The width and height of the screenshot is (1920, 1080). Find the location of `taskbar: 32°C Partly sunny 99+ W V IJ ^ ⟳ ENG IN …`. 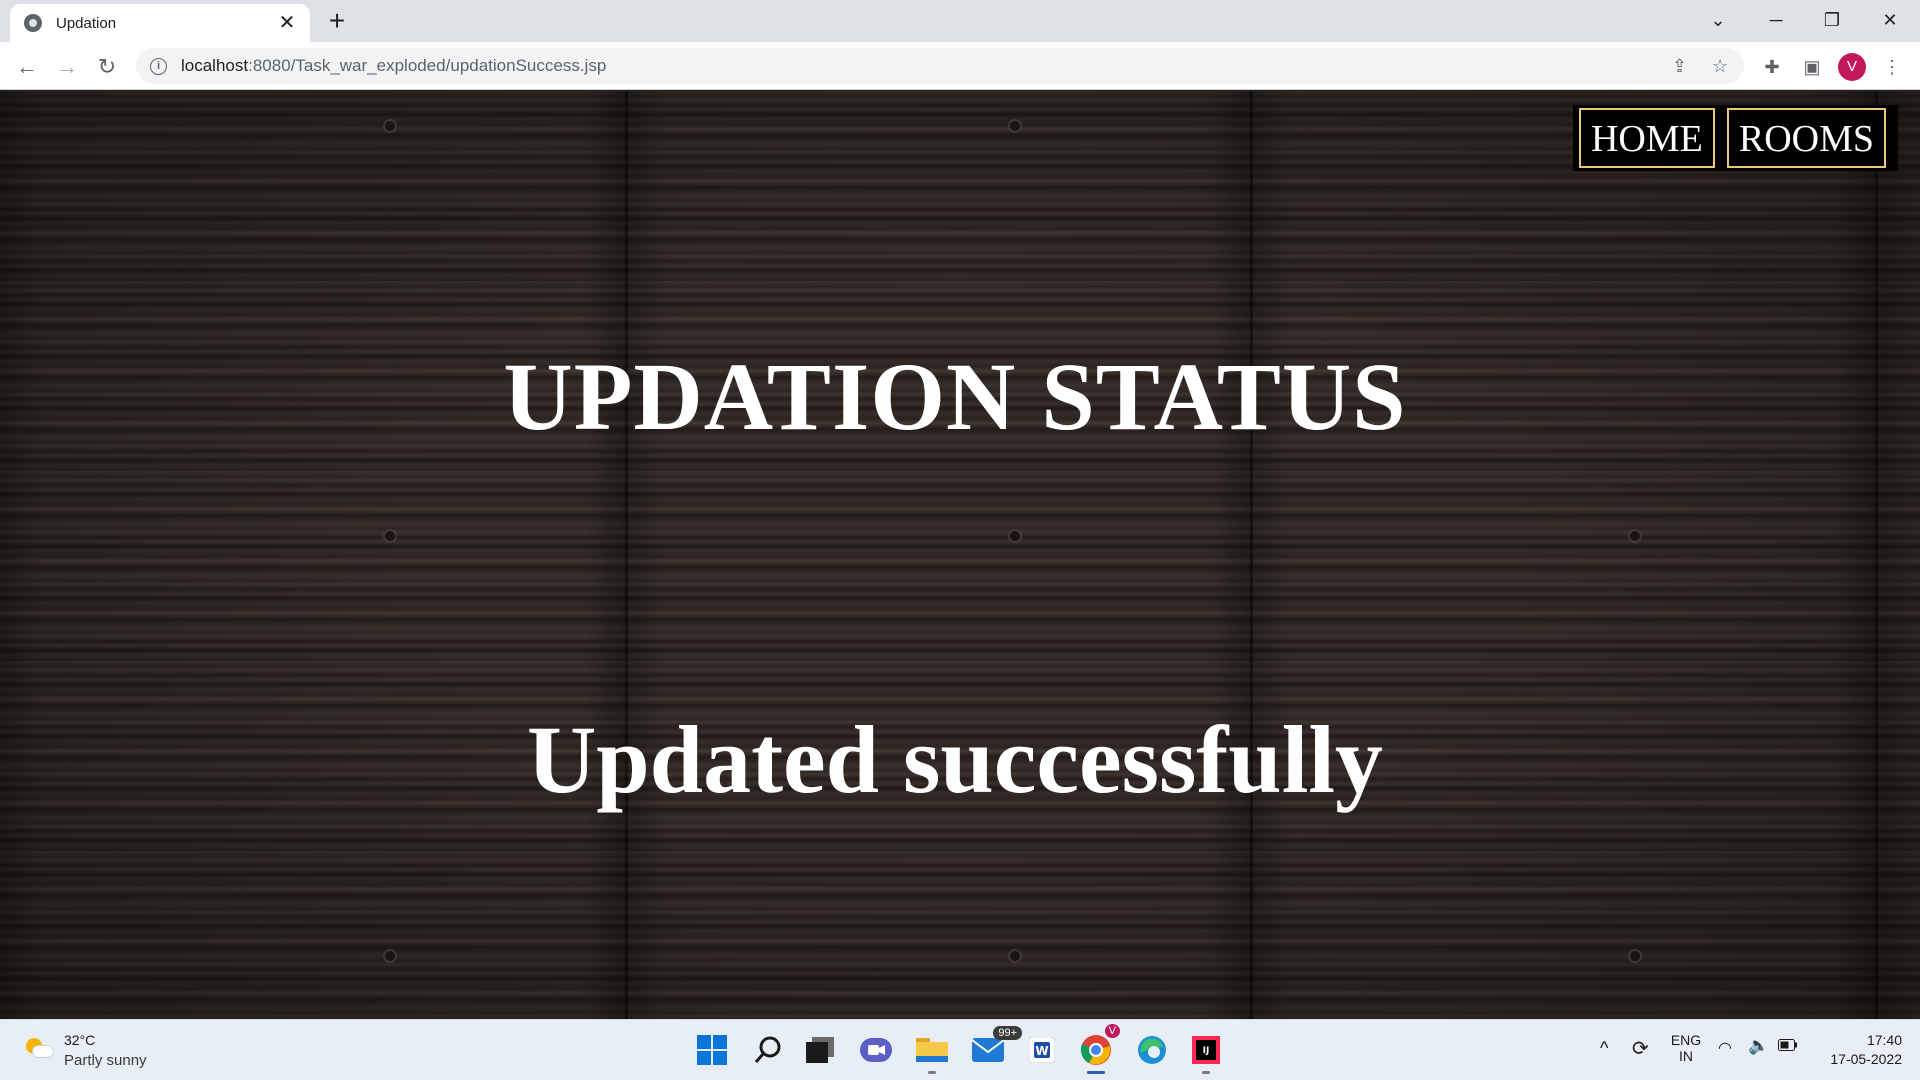

taskbar: 32°C Partly sunny 99+ W V IJ ^ ⟳ ENG IN … is located at coordinates (960, 1049).